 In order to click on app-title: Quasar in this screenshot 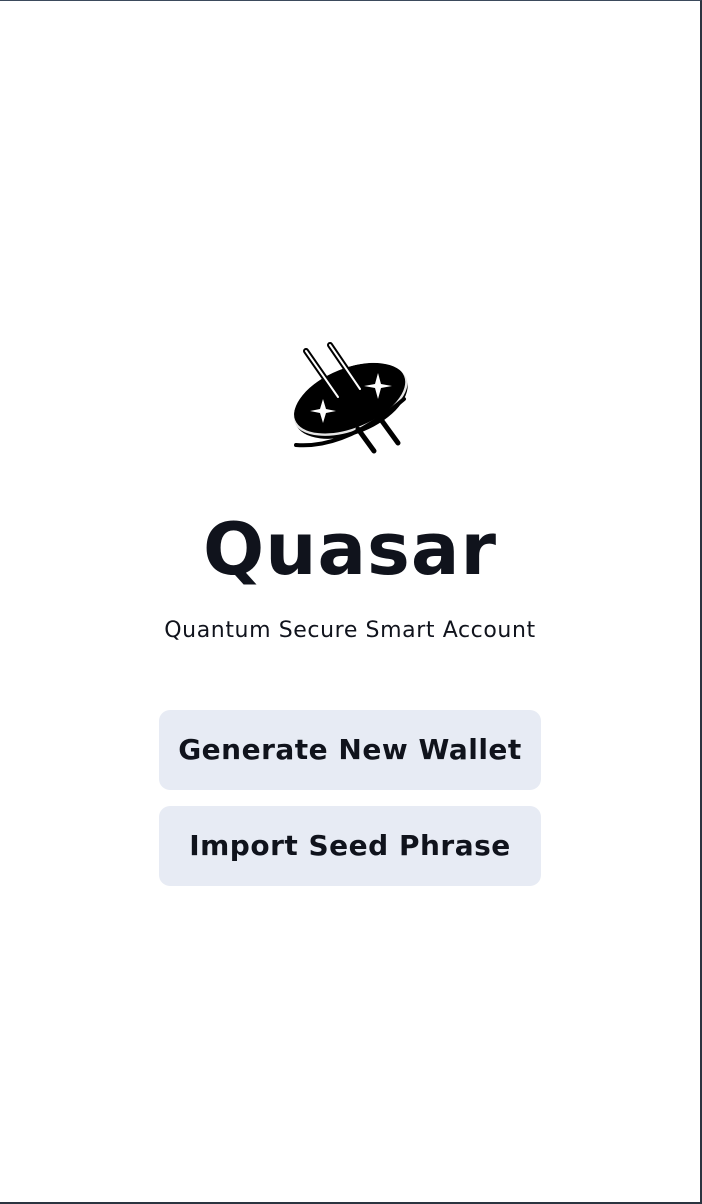, I will do `click(350, 549)`.